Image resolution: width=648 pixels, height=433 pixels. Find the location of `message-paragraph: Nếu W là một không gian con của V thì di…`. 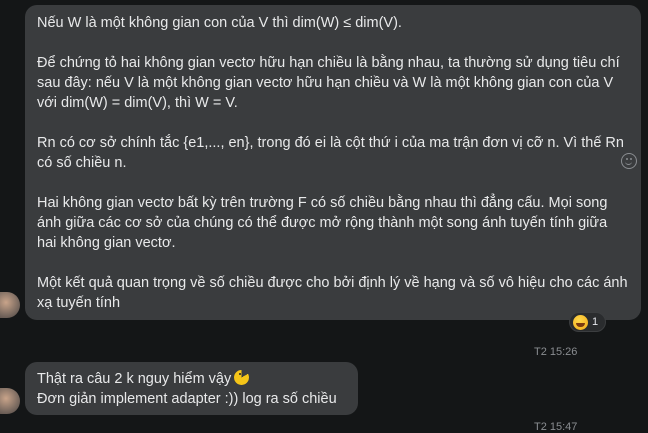

message-paragraph: Nếu W là một không gian con của V thì di… is located at coordinates (219, 23).